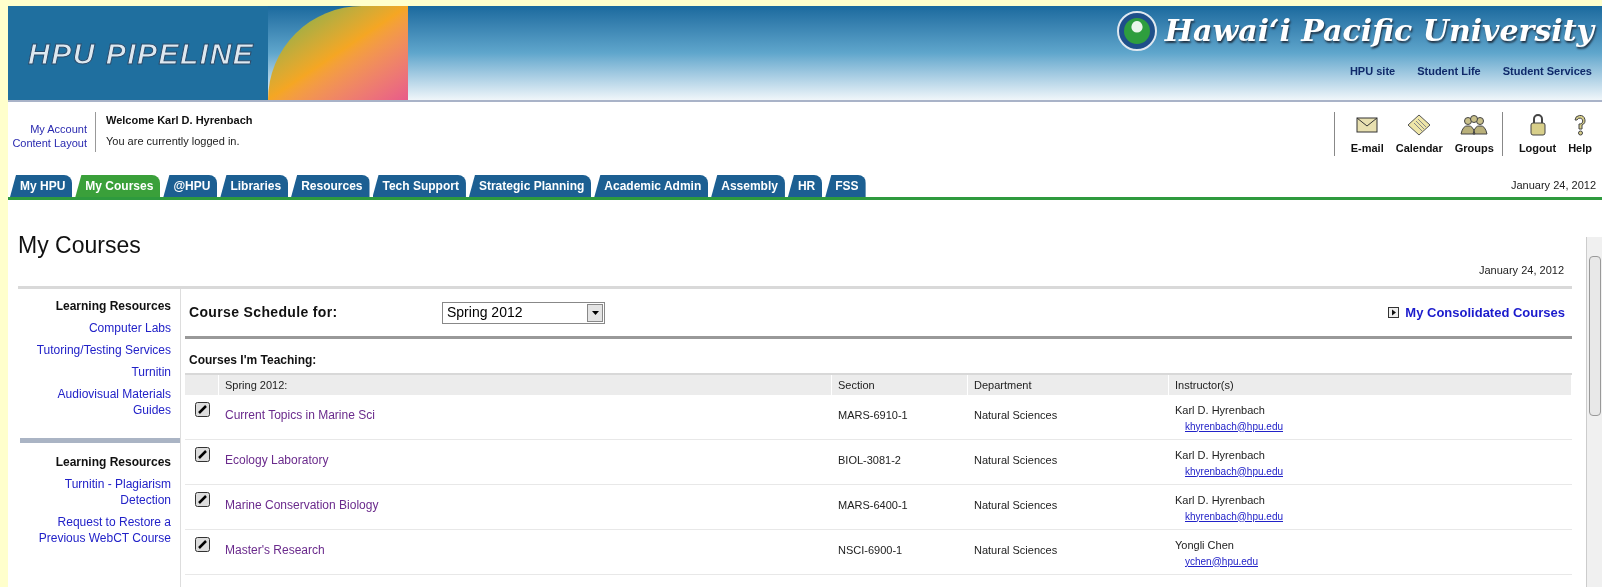 The width and height of the screenshot is (1602, 587). Describe the element at coordinates (869, 460) in the screenshot. I see `table-cell: BIOL-3081-2` at that location.